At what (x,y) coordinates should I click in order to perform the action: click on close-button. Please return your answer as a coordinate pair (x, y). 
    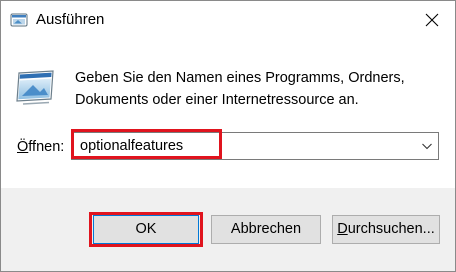
    Looking at the image, I should click on (432, 20).